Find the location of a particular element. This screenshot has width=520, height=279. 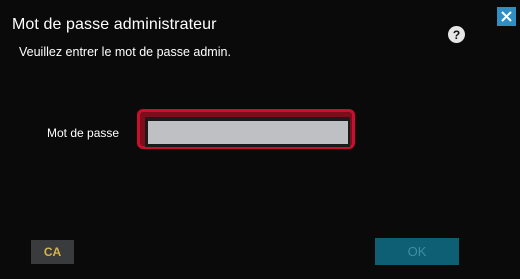

password-input is located at coordinates (248, 132).